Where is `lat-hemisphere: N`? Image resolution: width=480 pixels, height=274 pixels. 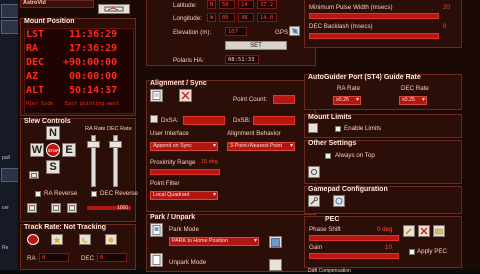 lat-hemisphere: N is located at coordinates (211, 4).